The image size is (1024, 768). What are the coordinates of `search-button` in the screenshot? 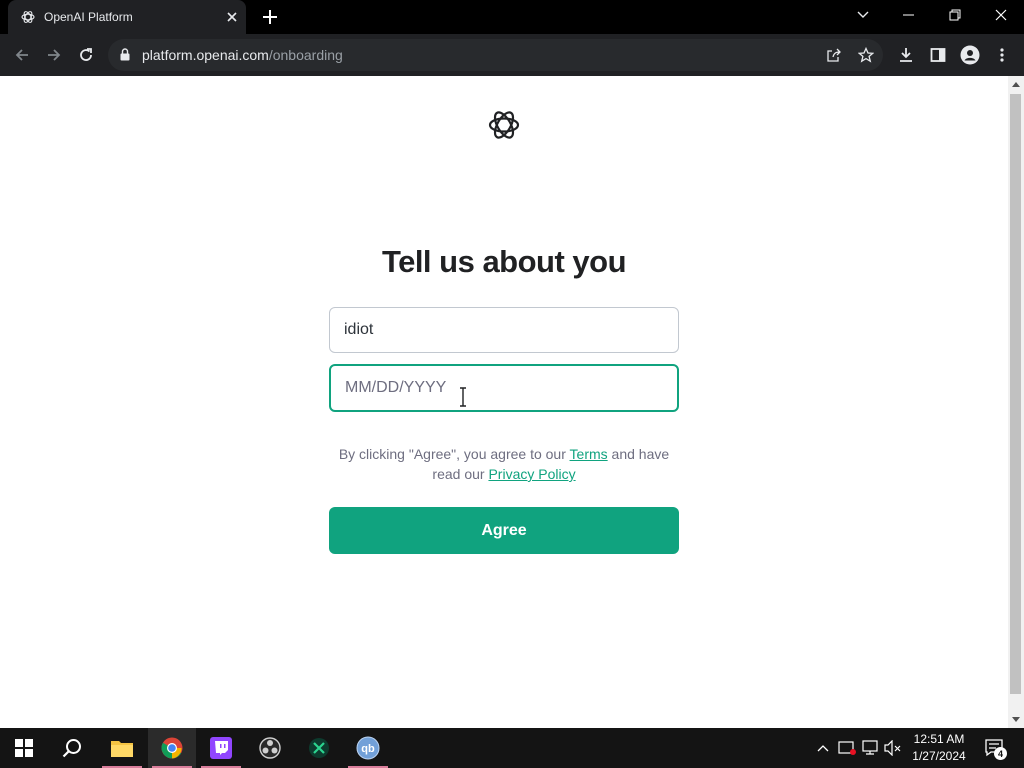 It's located at (72, 748).